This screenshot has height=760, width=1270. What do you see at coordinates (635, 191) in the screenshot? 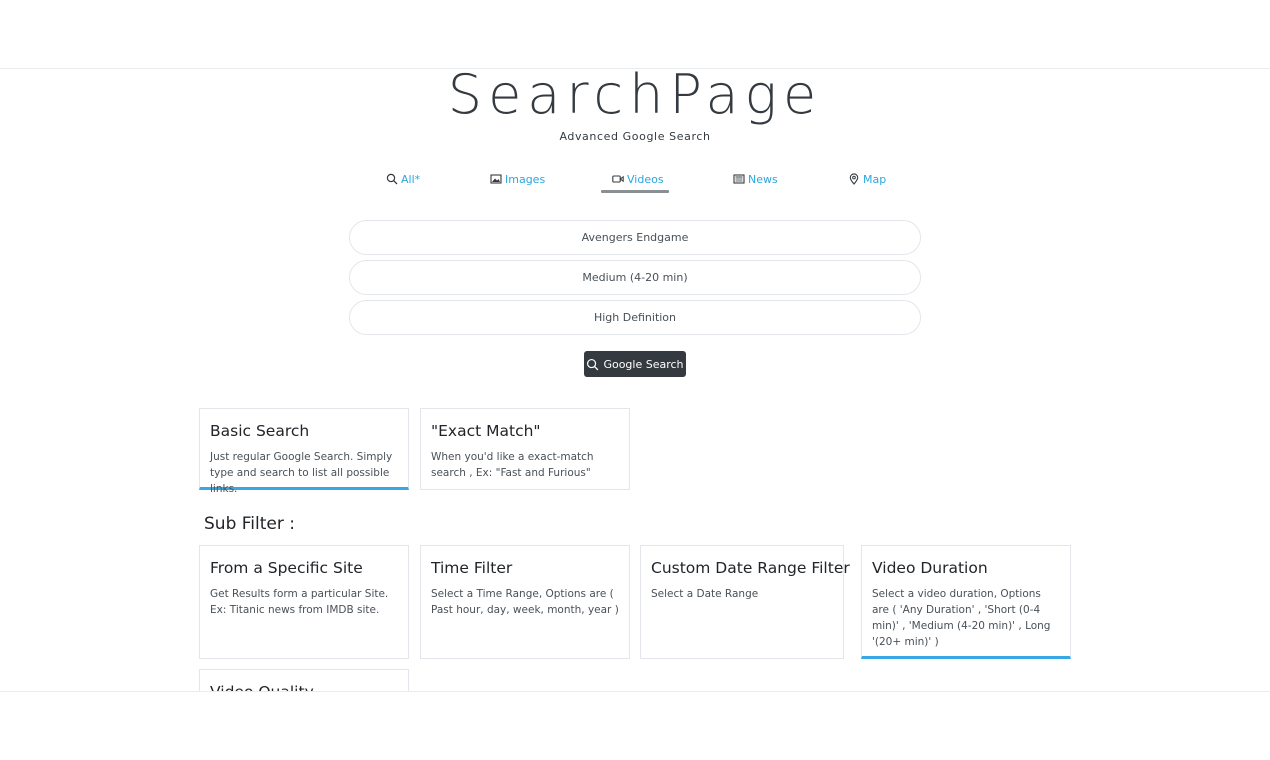
I see `active-tab-indicator` at bounding box center [635, 191].